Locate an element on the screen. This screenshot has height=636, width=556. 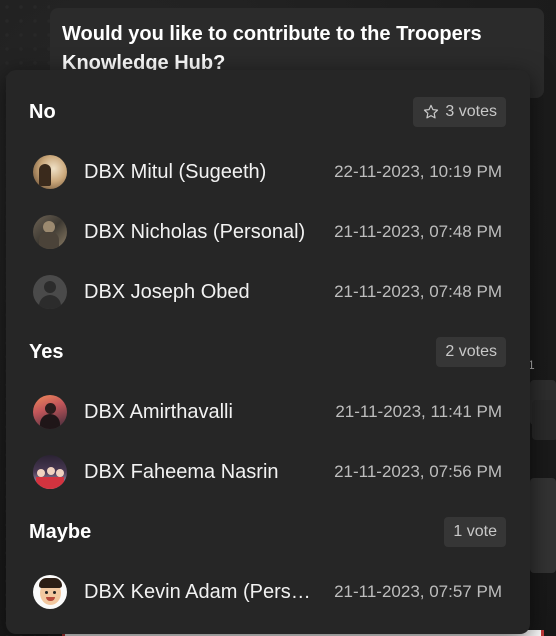
vote-count-badge: 2 votes is located at coordinates (471, 352).